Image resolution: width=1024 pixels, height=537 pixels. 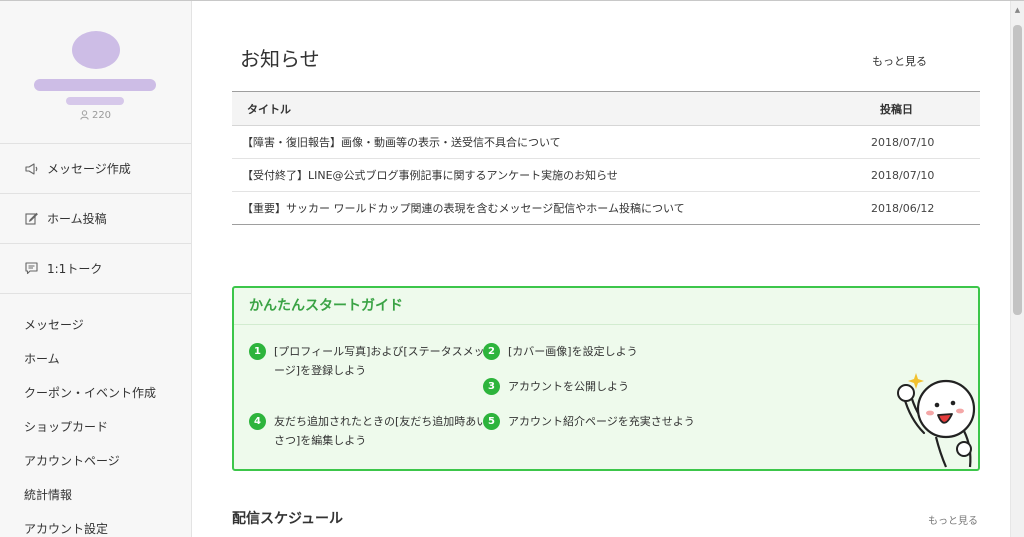 I want to click on guide-step-2: 2 [カバー画像]を設定しよう, so click(x=560, y=351).